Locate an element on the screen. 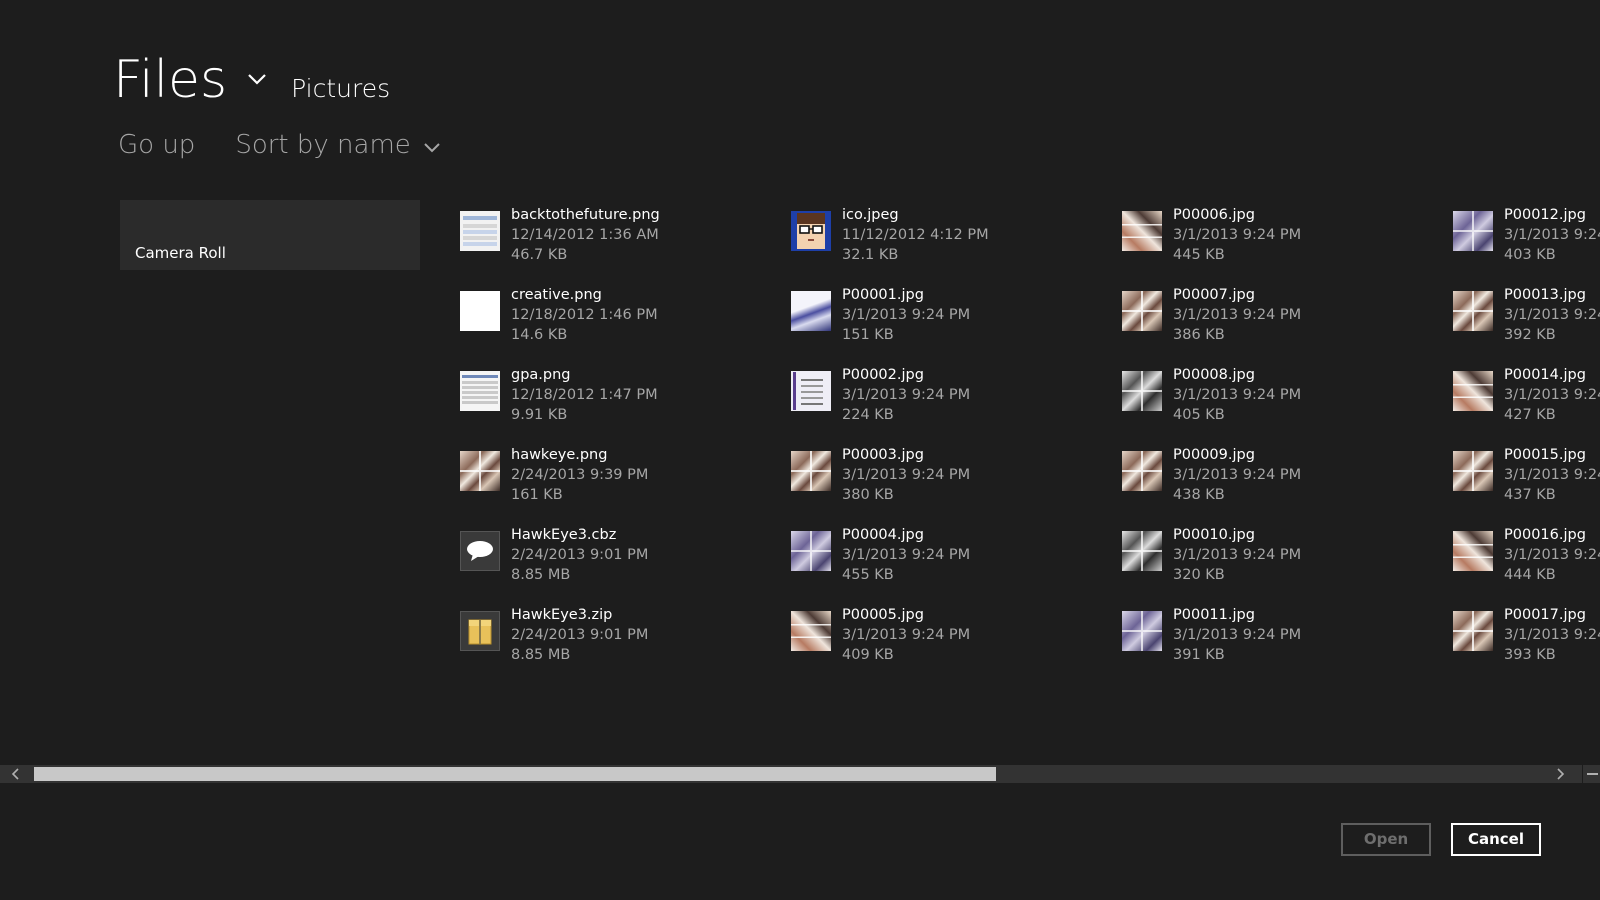  file-name: hawkeye.png is located at coordinates (559, 455).